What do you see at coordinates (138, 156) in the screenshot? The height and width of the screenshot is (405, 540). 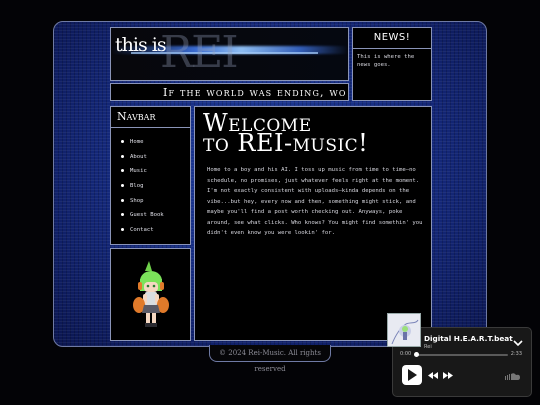 I see `nav-item-label: About` at bounding box center [138, 156].